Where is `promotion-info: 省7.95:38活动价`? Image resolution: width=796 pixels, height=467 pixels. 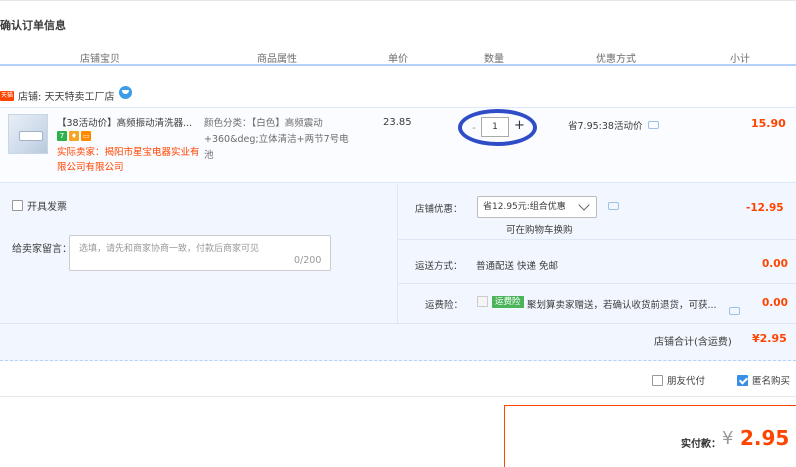 promotion-info: 省7.95:38活动价 is located at coordinates (614, 125).